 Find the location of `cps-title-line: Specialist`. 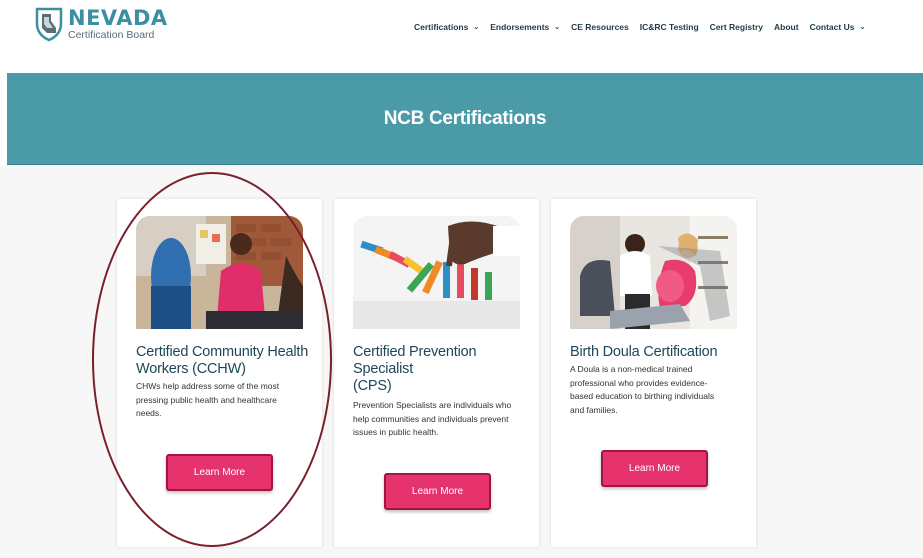

cps-title-line: Specialist is located at coordinates (383, 369).